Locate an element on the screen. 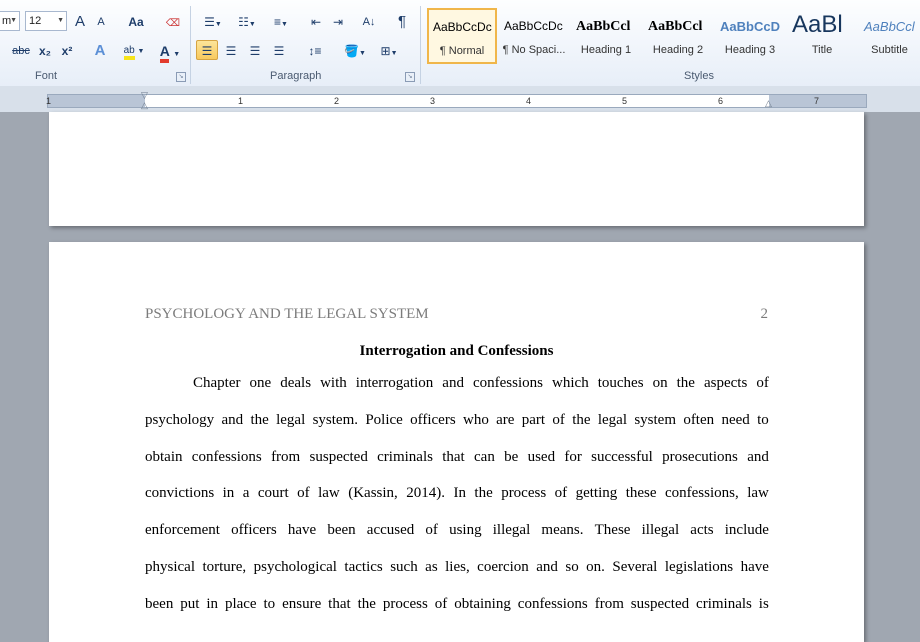 This screenshot has width=920, height=642. align-center-icon: ☰ is located at coordinates (231, 51).